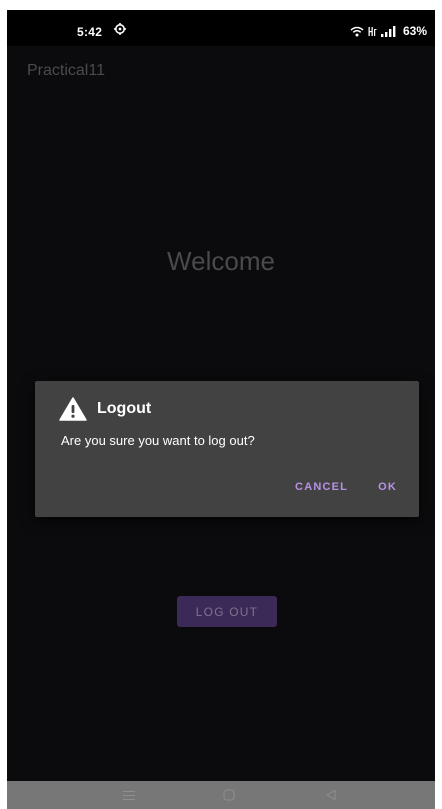 The image size is (442, 809). I want to click on signal-icon, so click(388, 31).